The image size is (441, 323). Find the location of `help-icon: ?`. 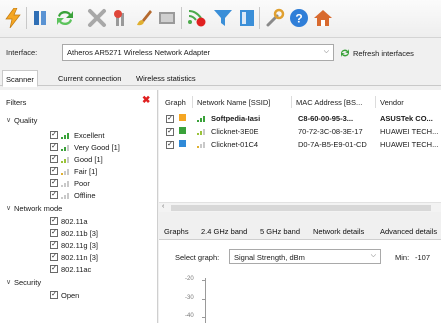

help-icon: ? is located at coordinates (299, 18).